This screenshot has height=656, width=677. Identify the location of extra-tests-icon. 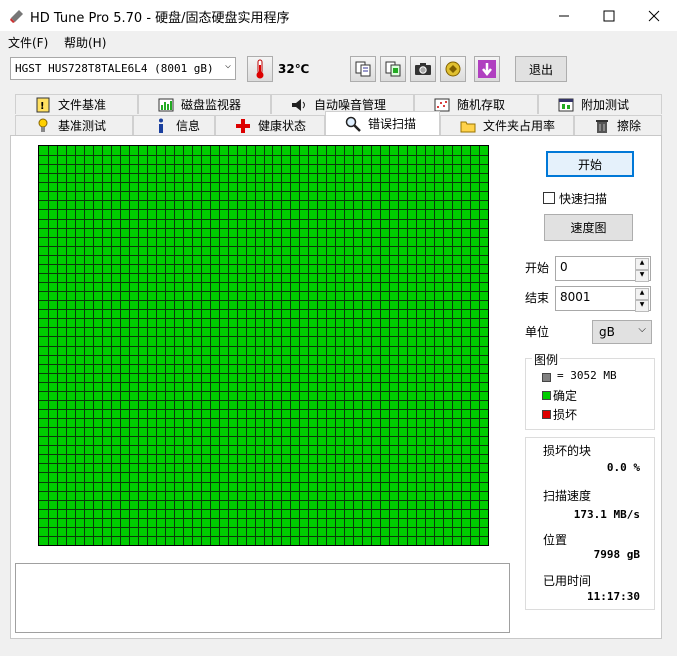
(566, 105).